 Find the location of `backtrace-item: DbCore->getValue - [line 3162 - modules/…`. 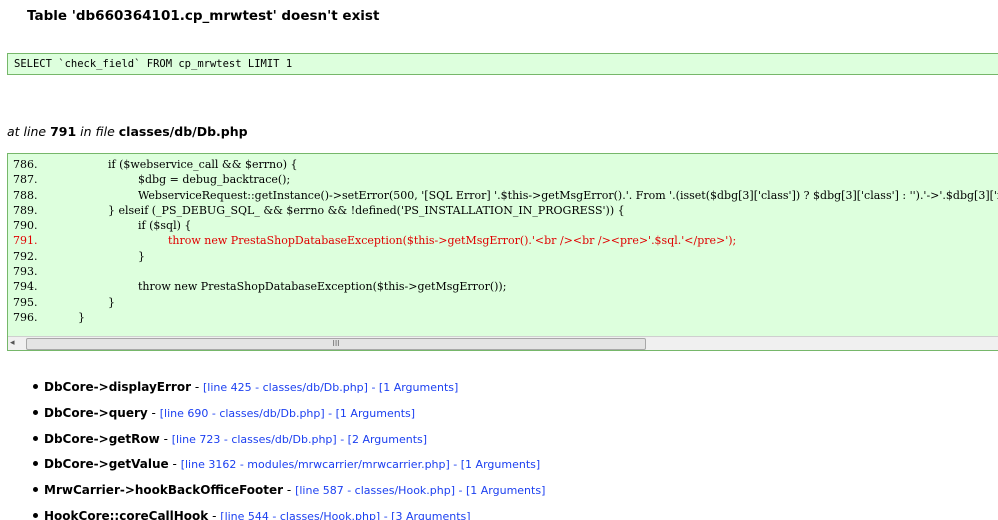

backtrace-item: DbCore->getValue - [line 3162 - modules/… is located at coordinates (289, 469).